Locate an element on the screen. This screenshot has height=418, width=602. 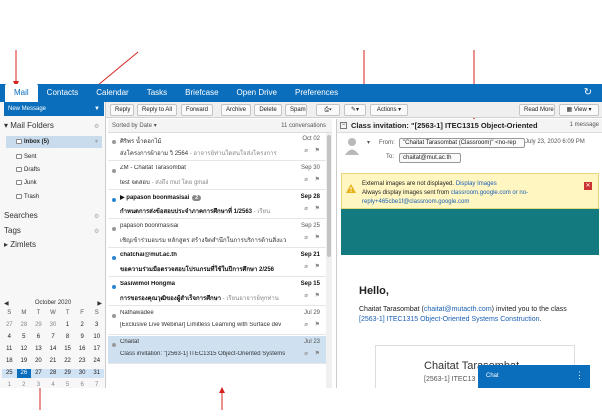
message-list-scrollbar is located at coordinates (329, 260).